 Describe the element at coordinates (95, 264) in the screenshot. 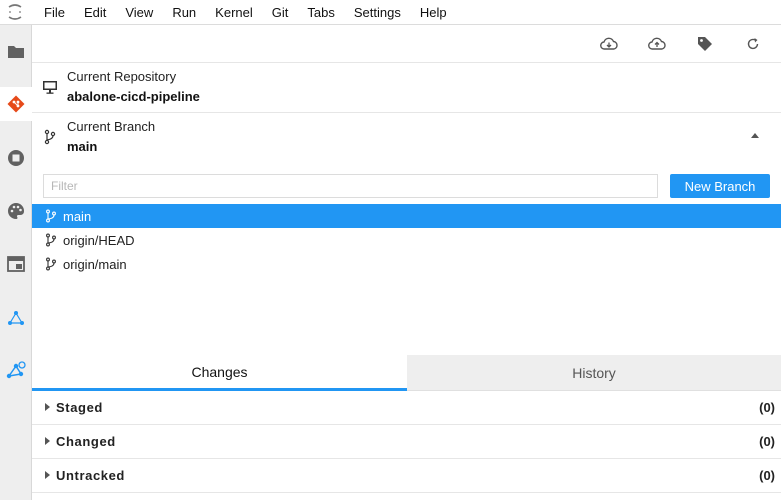

I see `branch-item-label: origin/main` at that location.